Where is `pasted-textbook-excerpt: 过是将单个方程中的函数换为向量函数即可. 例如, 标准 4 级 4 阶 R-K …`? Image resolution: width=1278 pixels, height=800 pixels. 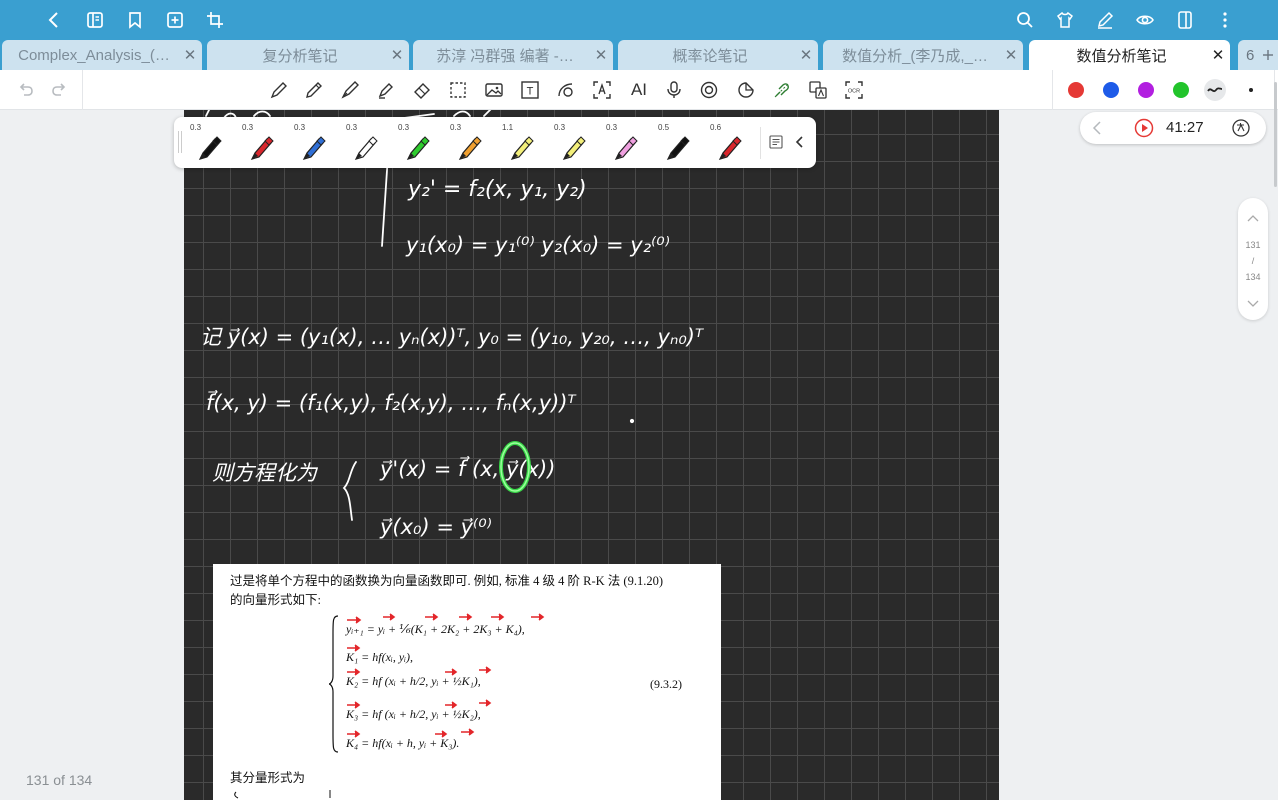
pasted-textbook-excerpt: 过是将单个方程中的函数换为向量函数即可. 例如, 标准 4 级 4 阶 R-K … is located at coordinates (467, 682).